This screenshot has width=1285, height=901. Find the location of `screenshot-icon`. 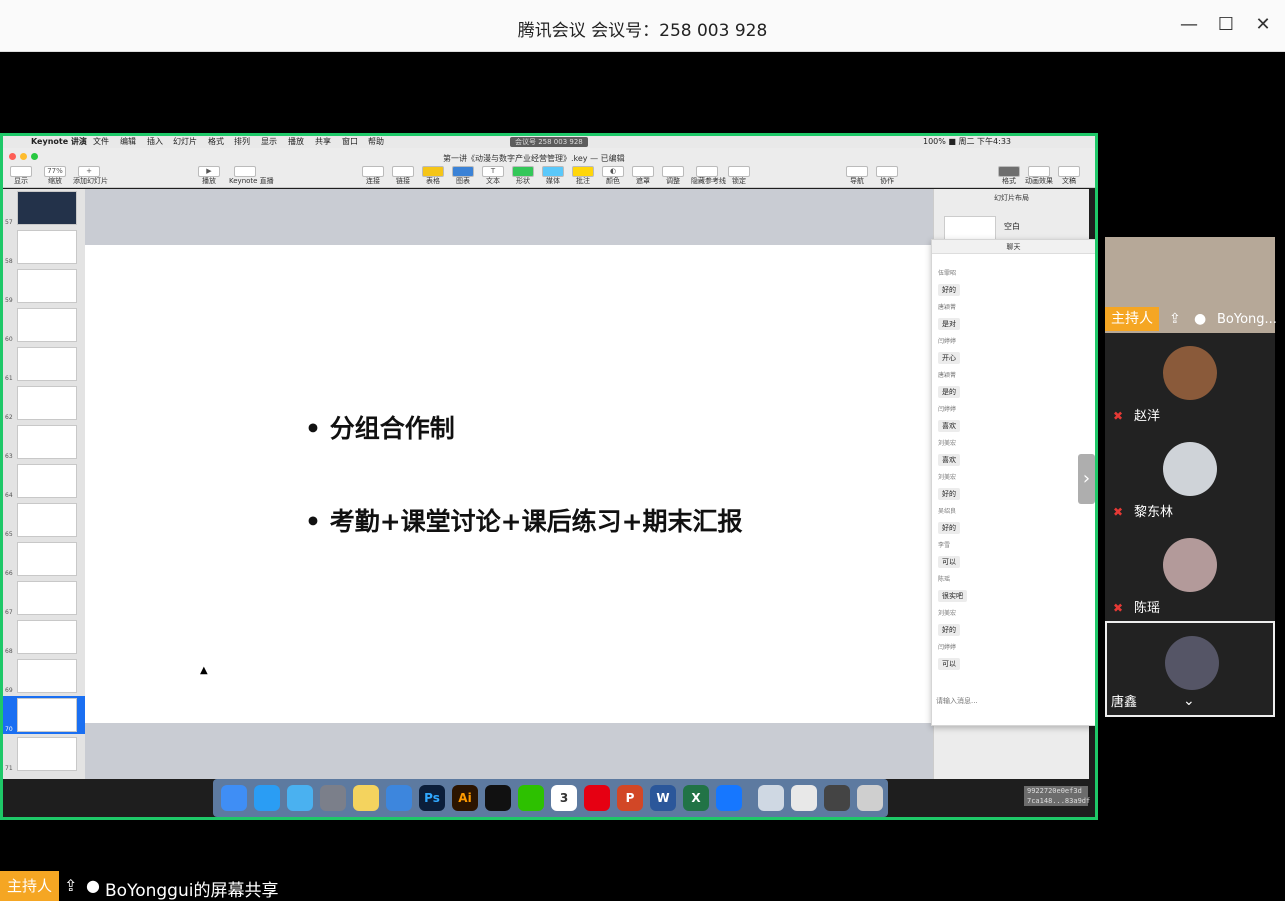

screenshot-icon is located at coordinates (837, 798).